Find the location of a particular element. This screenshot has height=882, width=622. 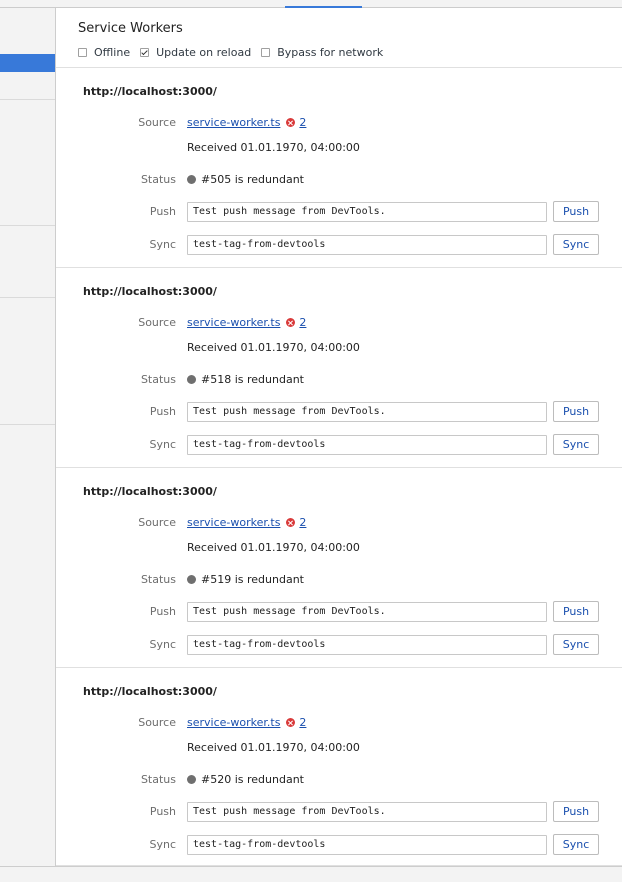

offline-option: Offline is located at coordinates (104, 52).